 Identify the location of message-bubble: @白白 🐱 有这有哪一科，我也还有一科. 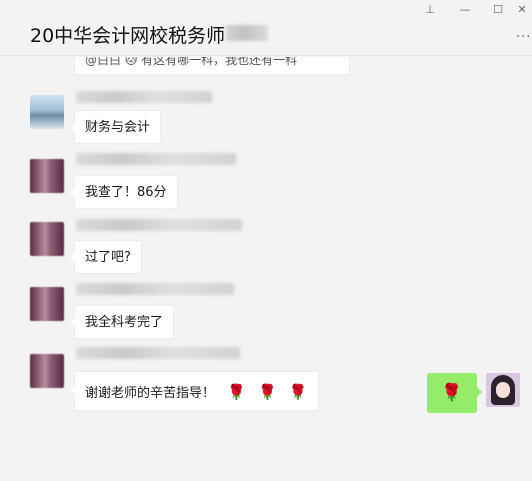
(212, 66).